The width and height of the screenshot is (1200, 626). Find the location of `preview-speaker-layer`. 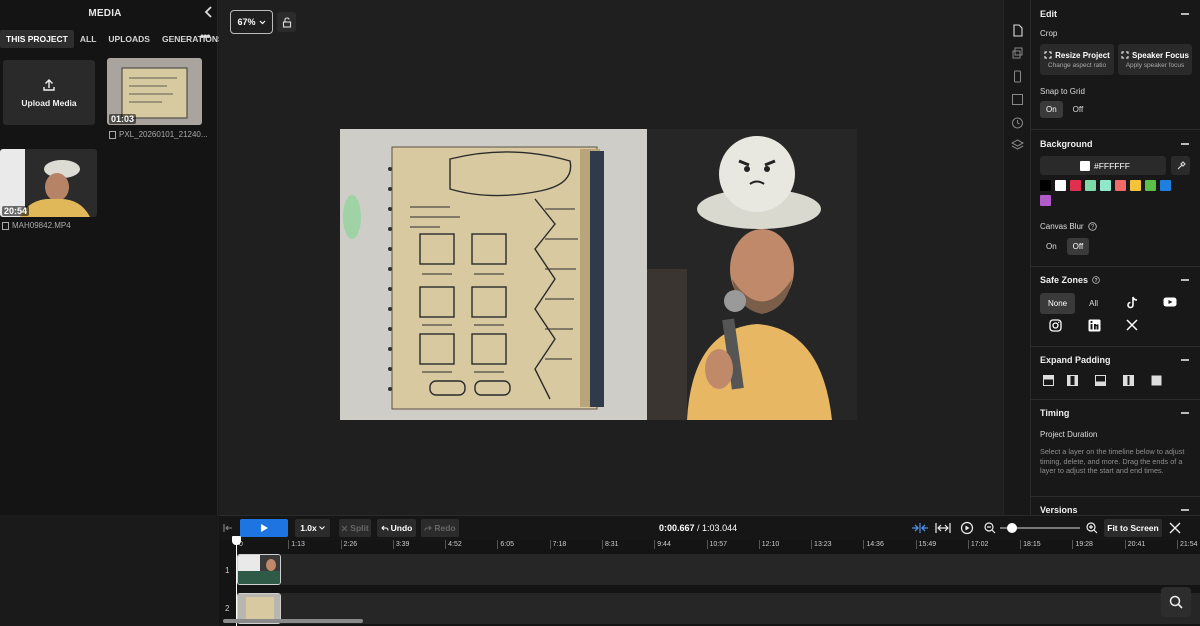

preview-speaker-layer is located at coordinates (752, 274).